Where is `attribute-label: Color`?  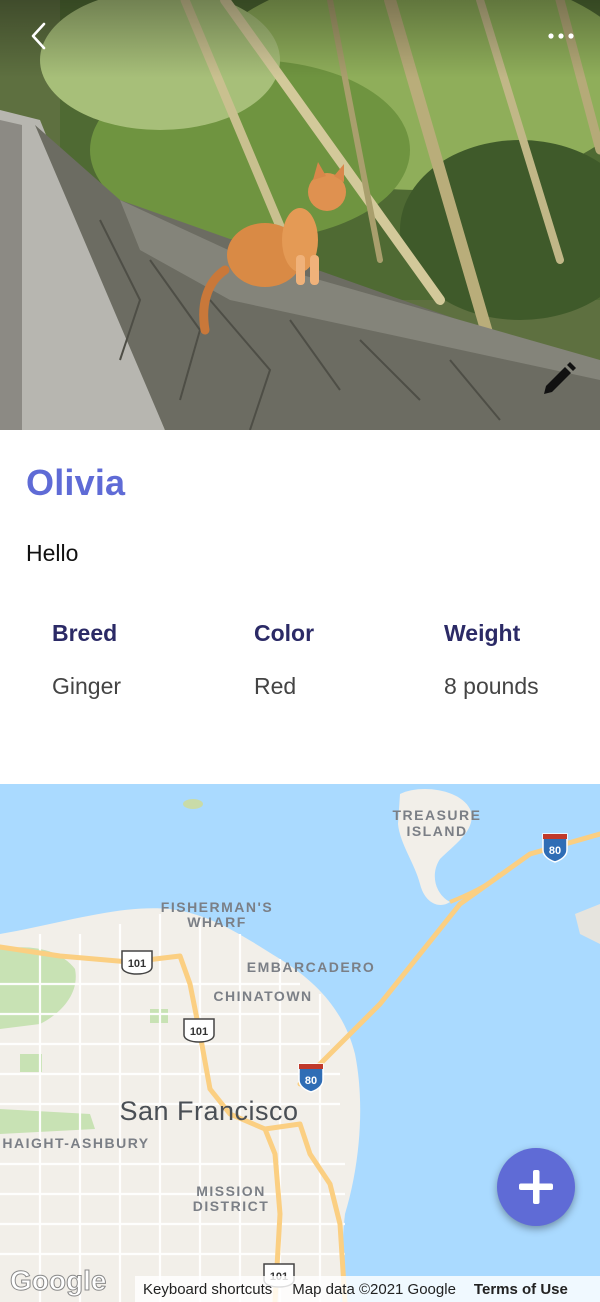 attribute-label: Color is located at coordinates (284, 633).